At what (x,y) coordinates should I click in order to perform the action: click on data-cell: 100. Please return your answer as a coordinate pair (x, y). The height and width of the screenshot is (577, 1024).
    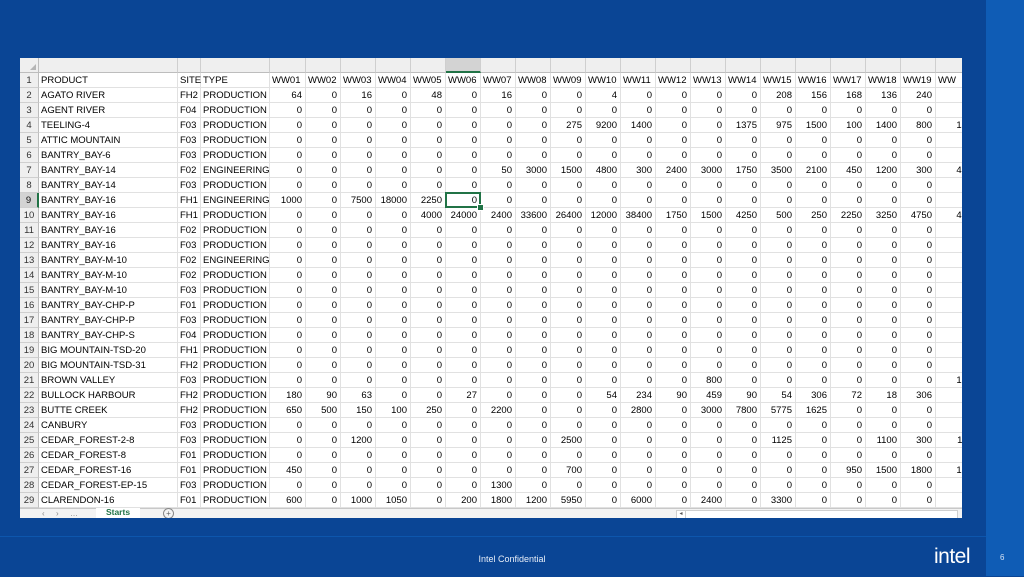
    Looking at the image, I should click on (848, 125).